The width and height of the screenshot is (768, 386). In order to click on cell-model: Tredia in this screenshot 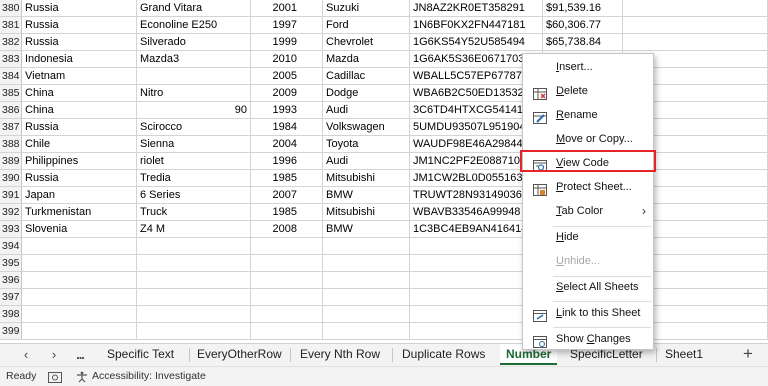, I will do `click(194, 178)`.